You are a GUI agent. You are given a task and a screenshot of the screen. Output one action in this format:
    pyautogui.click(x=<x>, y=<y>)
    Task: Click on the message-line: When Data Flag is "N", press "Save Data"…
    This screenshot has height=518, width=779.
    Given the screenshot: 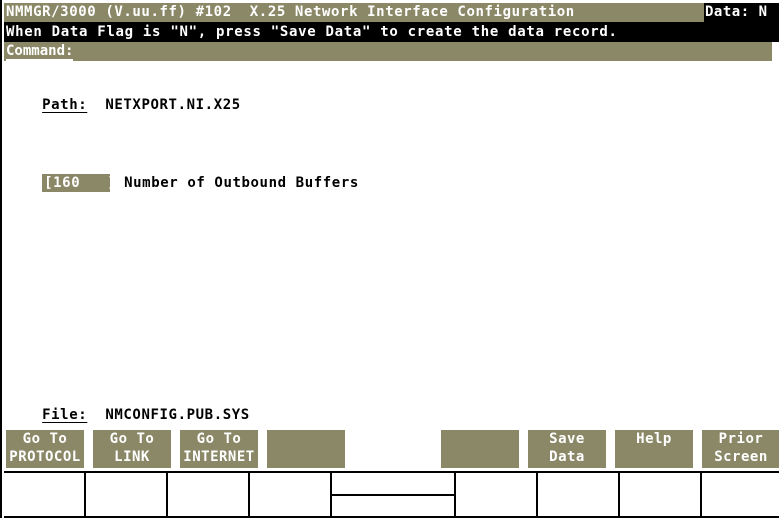 What is the action you would take?
    pyautogui.click(x=391, y=32)
    